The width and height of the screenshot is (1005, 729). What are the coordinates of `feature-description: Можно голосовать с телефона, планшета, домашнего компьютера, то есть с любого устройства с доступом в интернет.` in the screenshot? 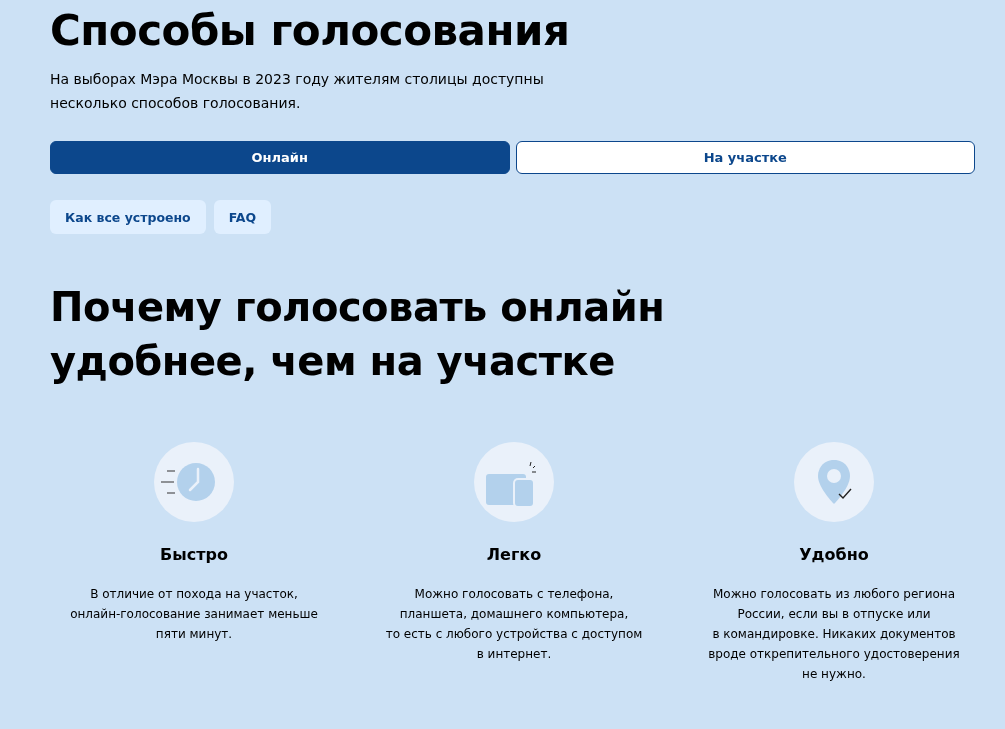 It's located at (514, 624).